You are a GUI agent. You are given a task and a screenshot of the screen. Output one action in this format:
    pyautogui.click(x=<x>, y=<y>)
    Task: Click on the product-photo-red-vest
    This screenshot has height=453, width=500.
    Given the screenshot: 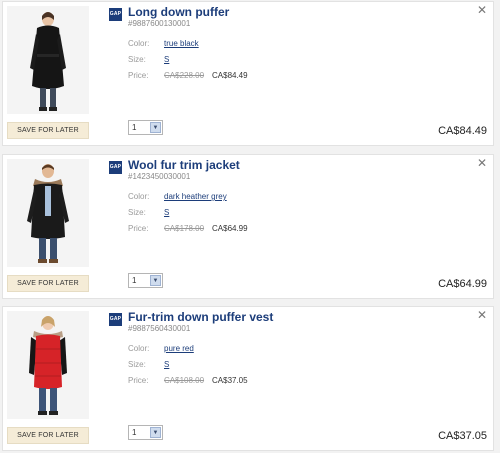 What is the action you would take?
    pyautogui.click(x=48, y=365)
    